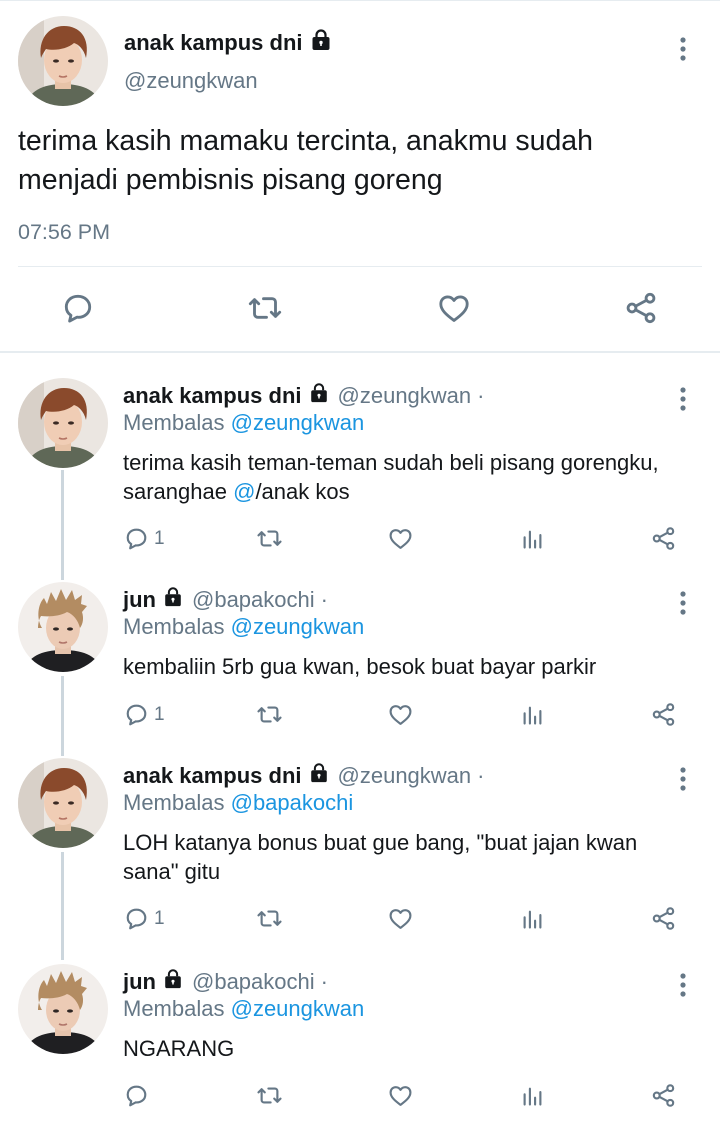  I want to click on reply-text-part: /anak kos, so click(302, 491).